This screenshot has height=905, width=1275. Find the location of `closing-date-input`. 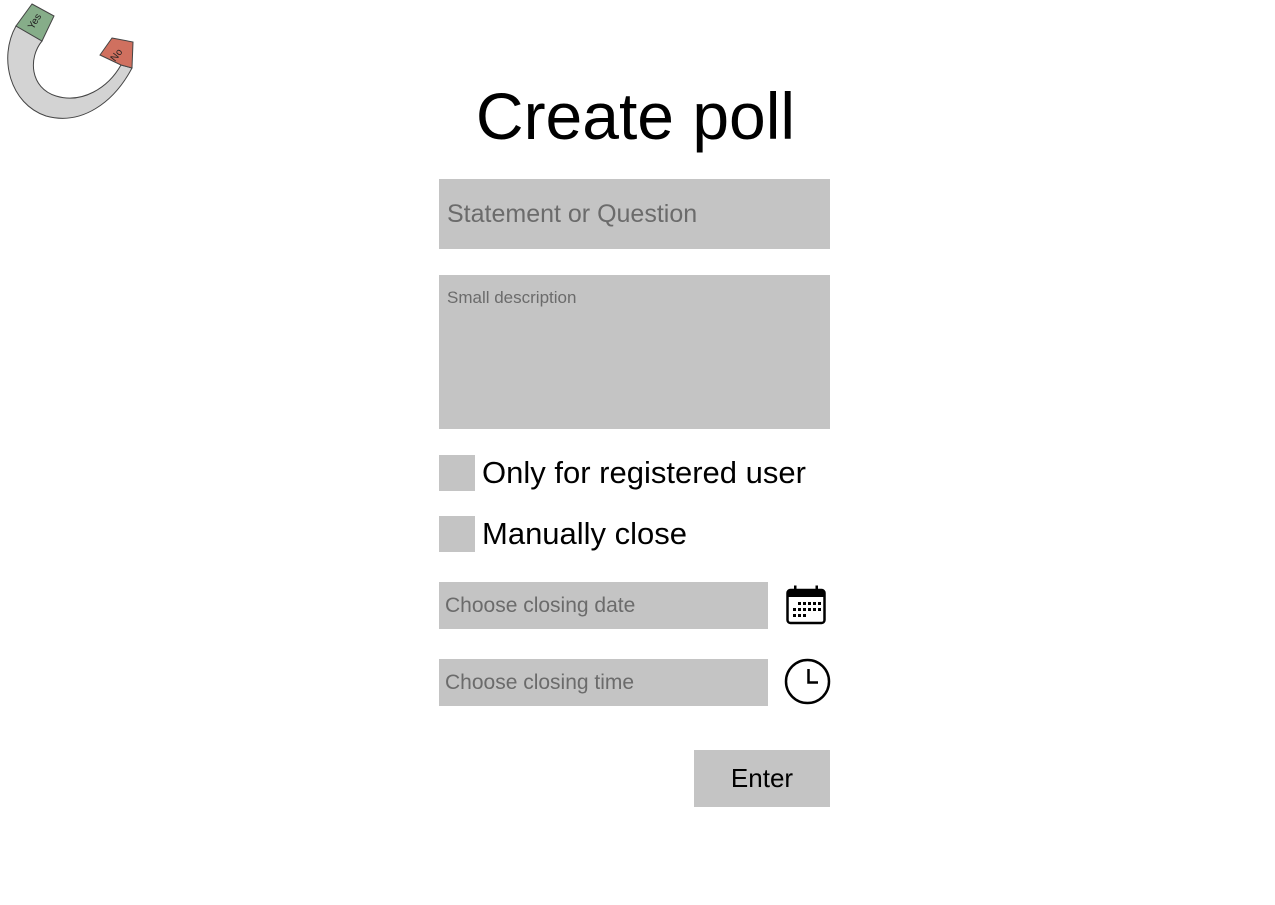

closing-date-input is located at coordinates (603, 605).